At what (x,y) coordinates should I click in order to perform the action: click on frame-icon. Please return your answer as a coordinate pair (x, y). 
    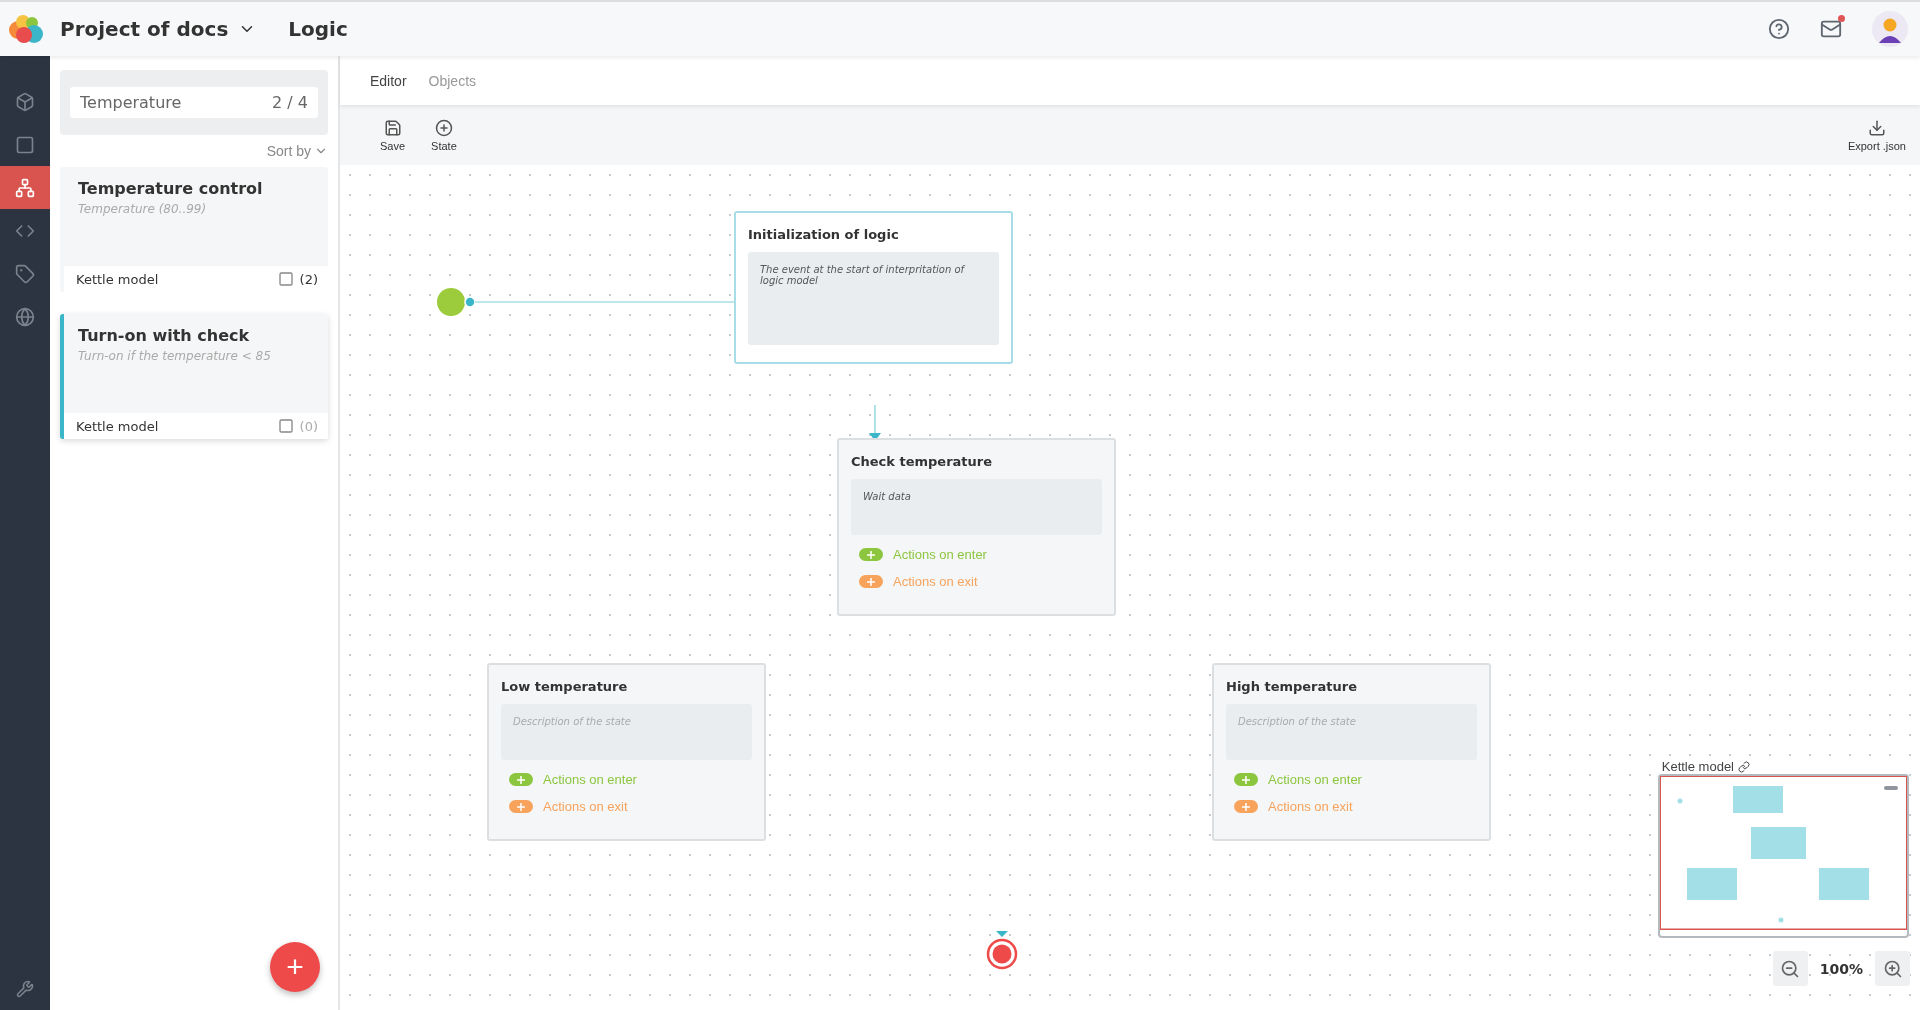
    Looking at the image, I should click on (25, 144).